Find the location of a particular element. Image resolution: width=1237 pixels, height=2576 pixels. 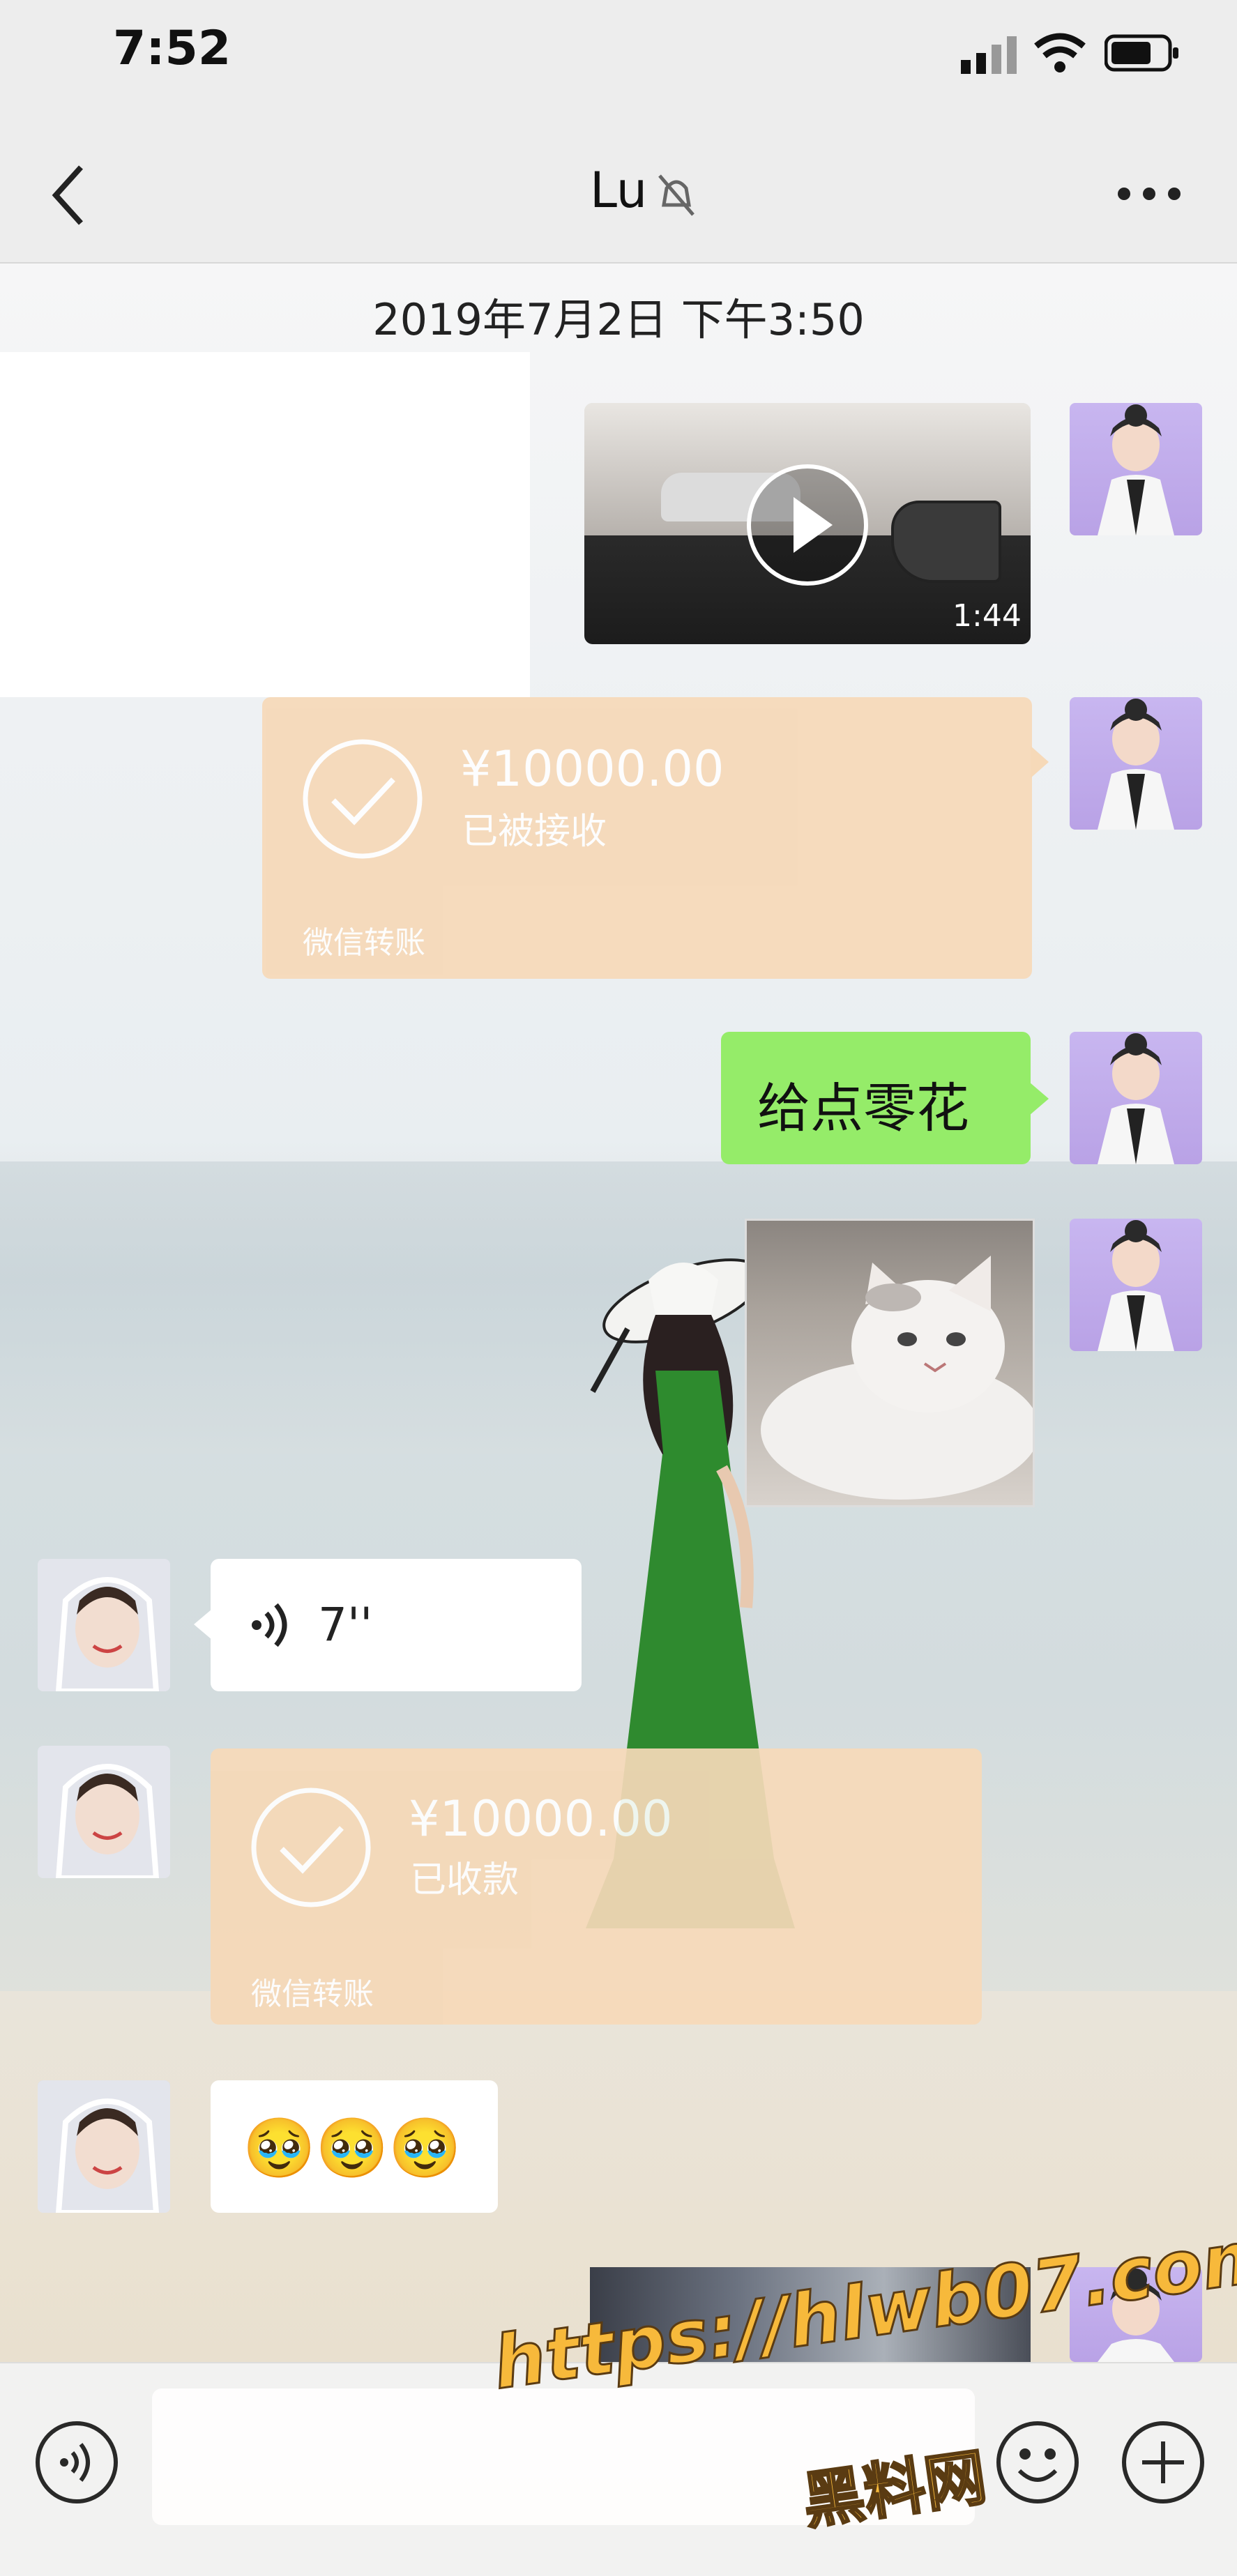

play-icon is located at coordinates (807, 525).